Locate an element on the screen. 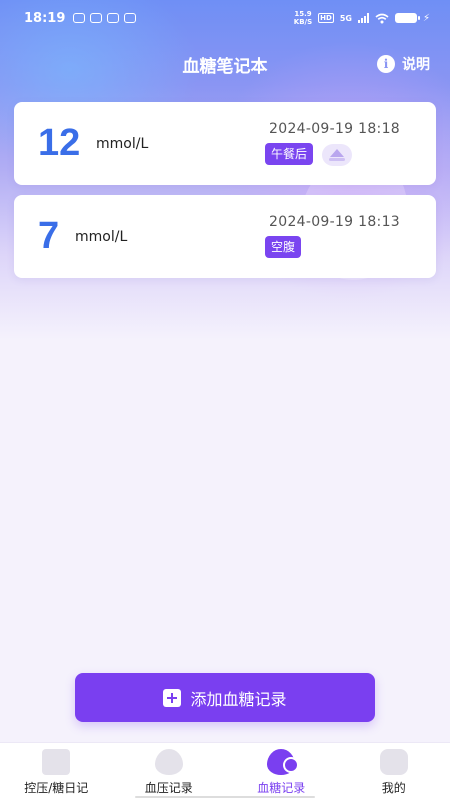  tab-label: 血压记录 is located at coordinates (168, 788).